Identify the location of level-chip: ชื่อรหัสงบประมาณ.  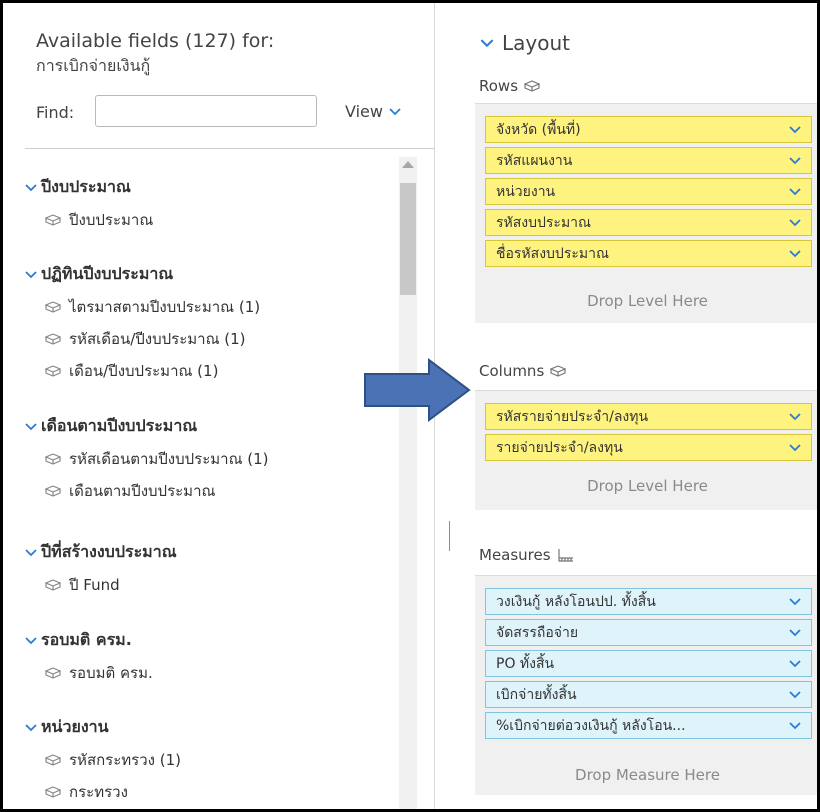
(648, 253).